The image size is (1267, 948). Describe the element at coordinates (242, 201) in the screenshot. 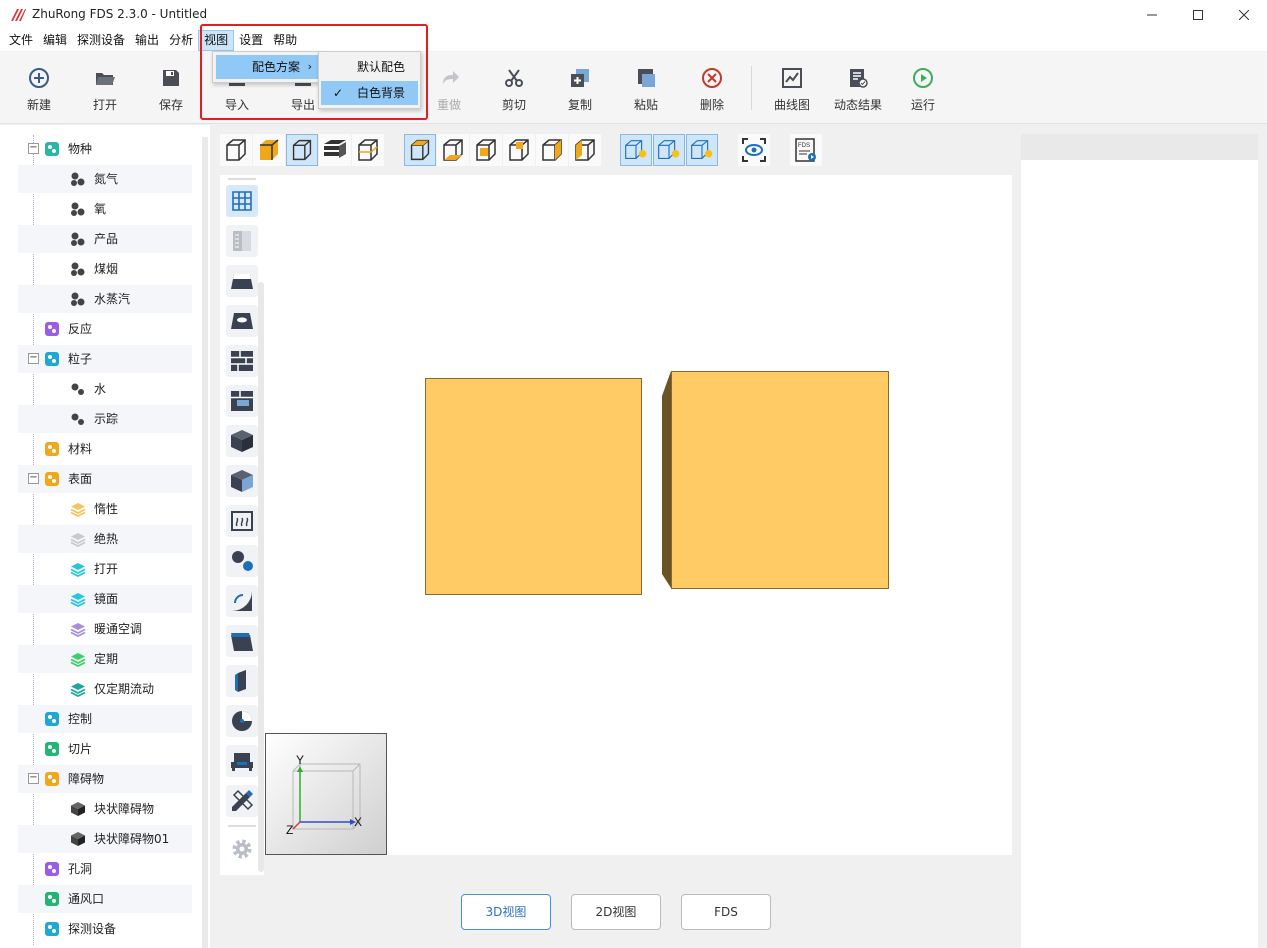

I see `grid-tool` at that location.